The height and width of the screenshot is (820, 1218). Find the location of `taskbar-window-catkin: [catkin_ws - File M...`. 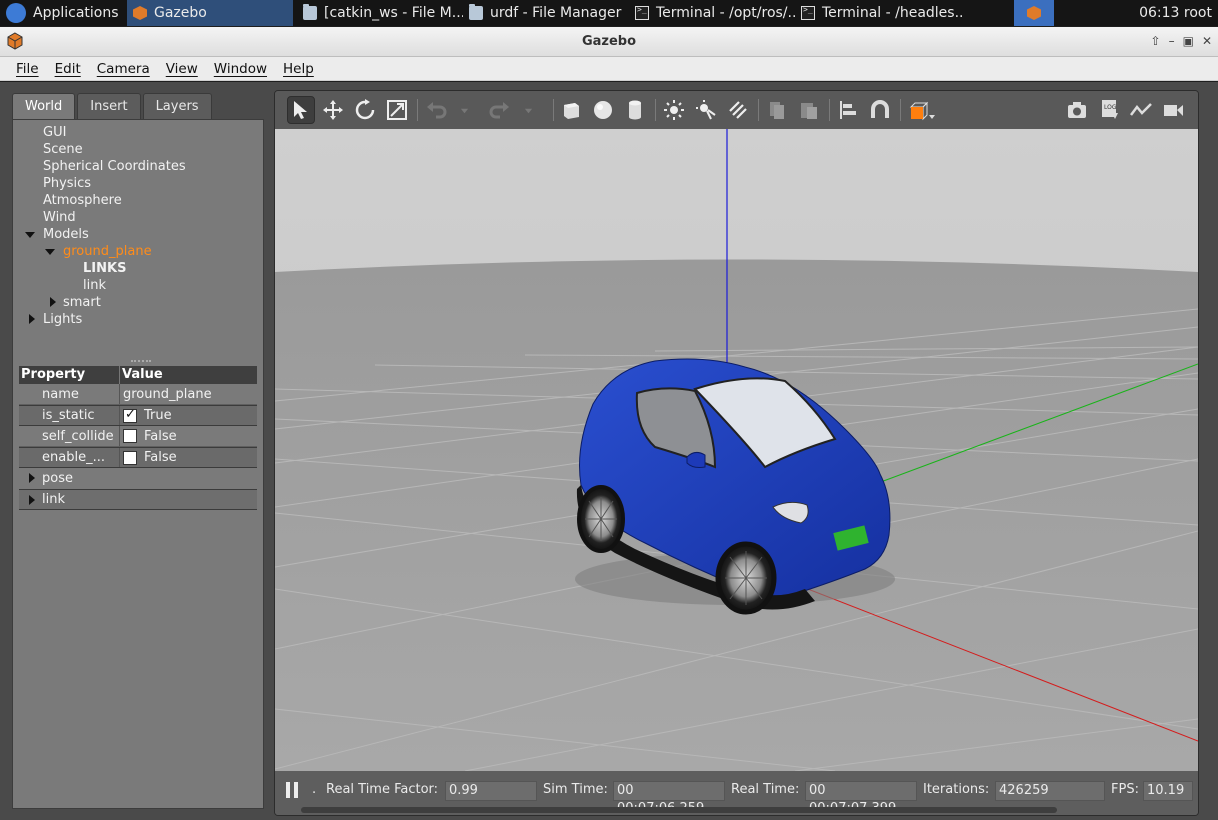

taskbar-window-catkin: [catkin_ws - File M... is located at coordinates (380, 13).